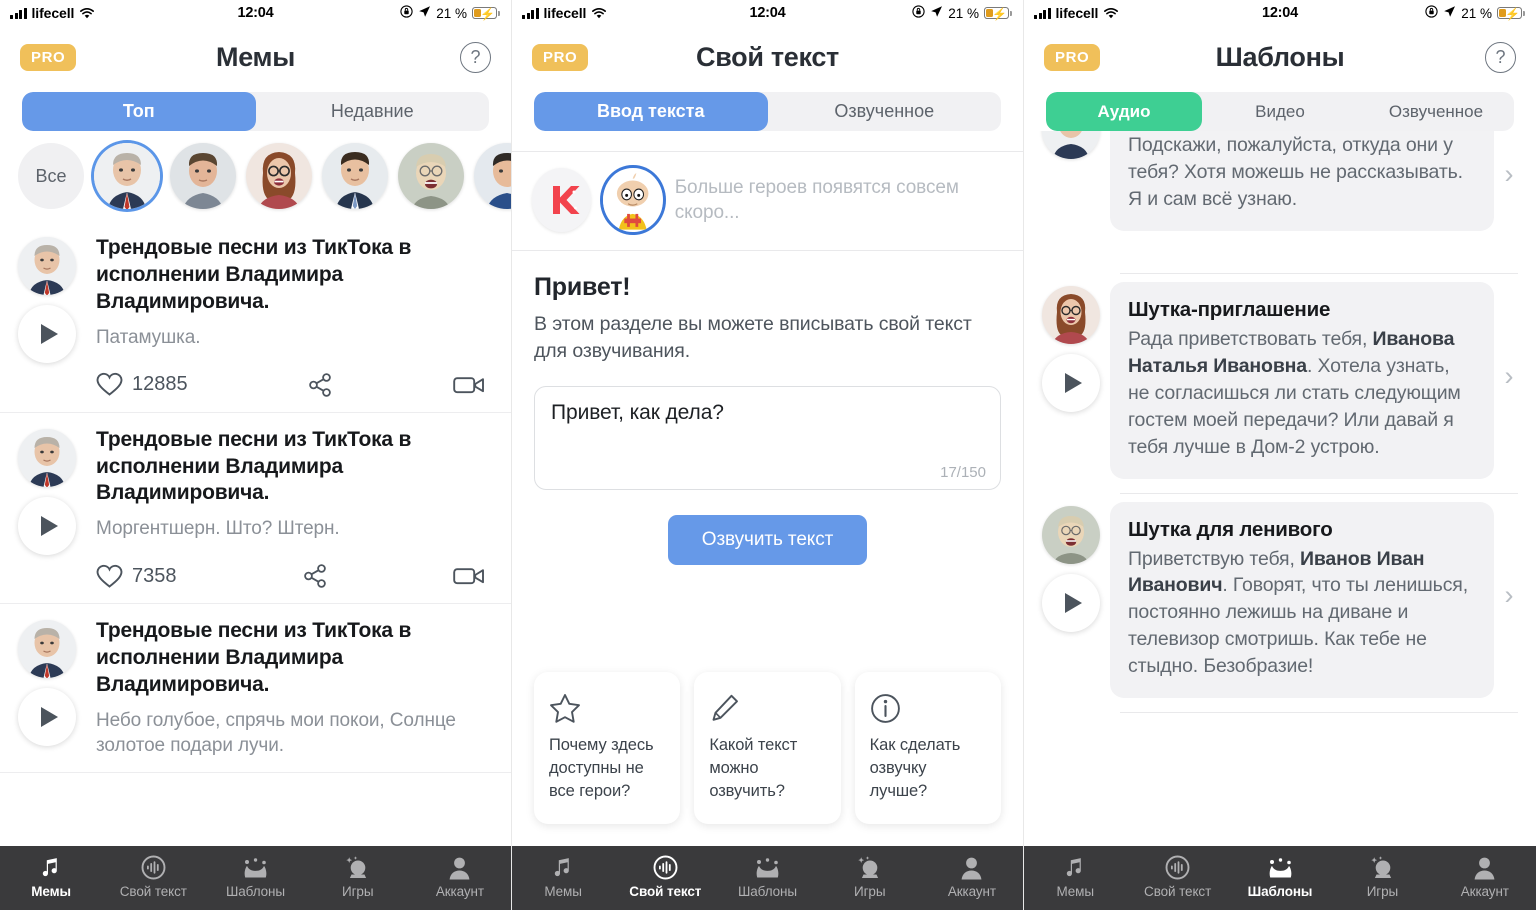 This screenshot has height=910, width=1536. I want to click on tab-label: Свой текст, so click(153, 891).